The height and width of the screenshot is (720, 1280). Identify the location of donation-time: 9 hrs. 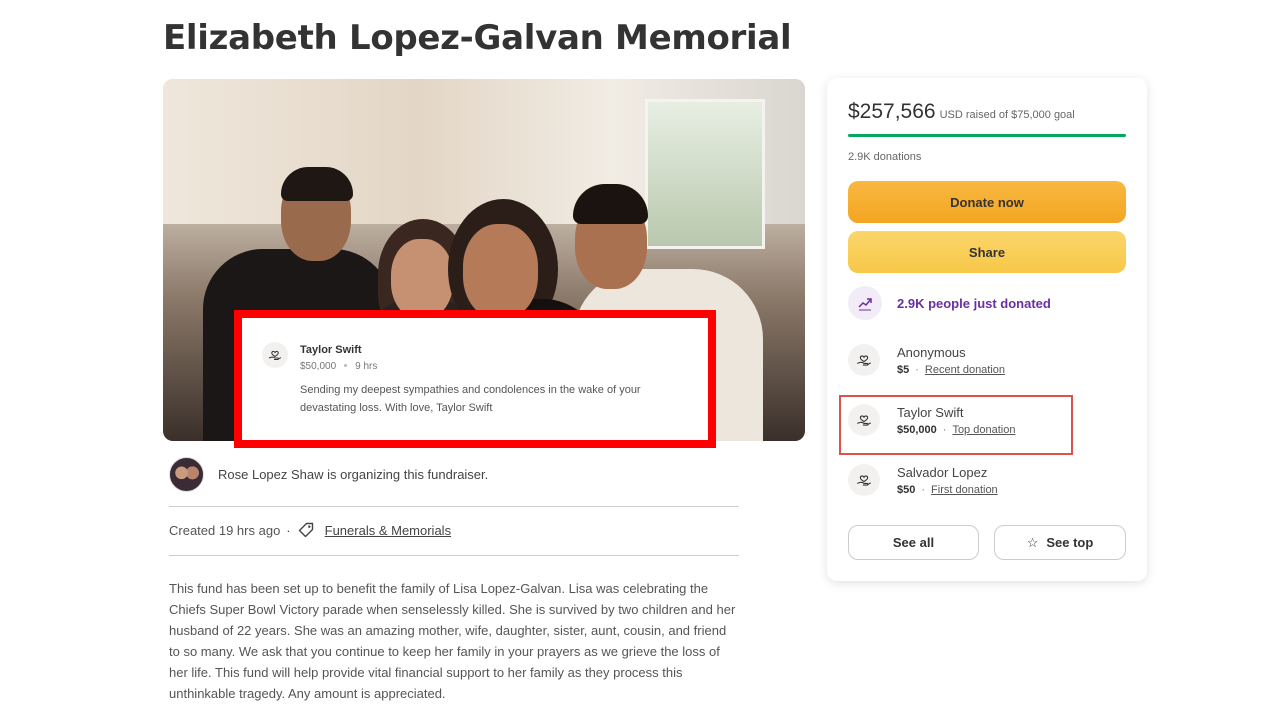
(366, 366).